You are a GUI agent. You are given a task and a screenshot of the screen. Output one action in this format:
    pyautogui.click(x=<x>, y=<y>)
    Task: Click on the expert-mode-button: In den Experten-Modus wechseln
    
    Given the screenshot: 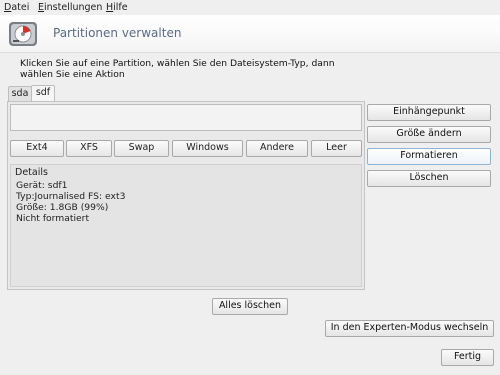 What is the action you would take?
    pyautogui.click(x=409, y=328)
    